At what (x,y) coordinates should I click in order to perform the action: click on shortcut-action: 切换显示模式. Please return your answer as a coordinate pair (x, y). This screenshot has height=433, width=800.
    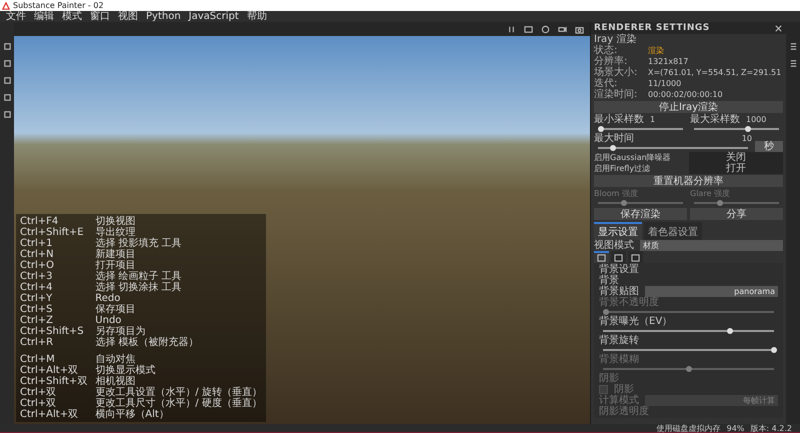
    Looking at the image, I should click on (125, 370).